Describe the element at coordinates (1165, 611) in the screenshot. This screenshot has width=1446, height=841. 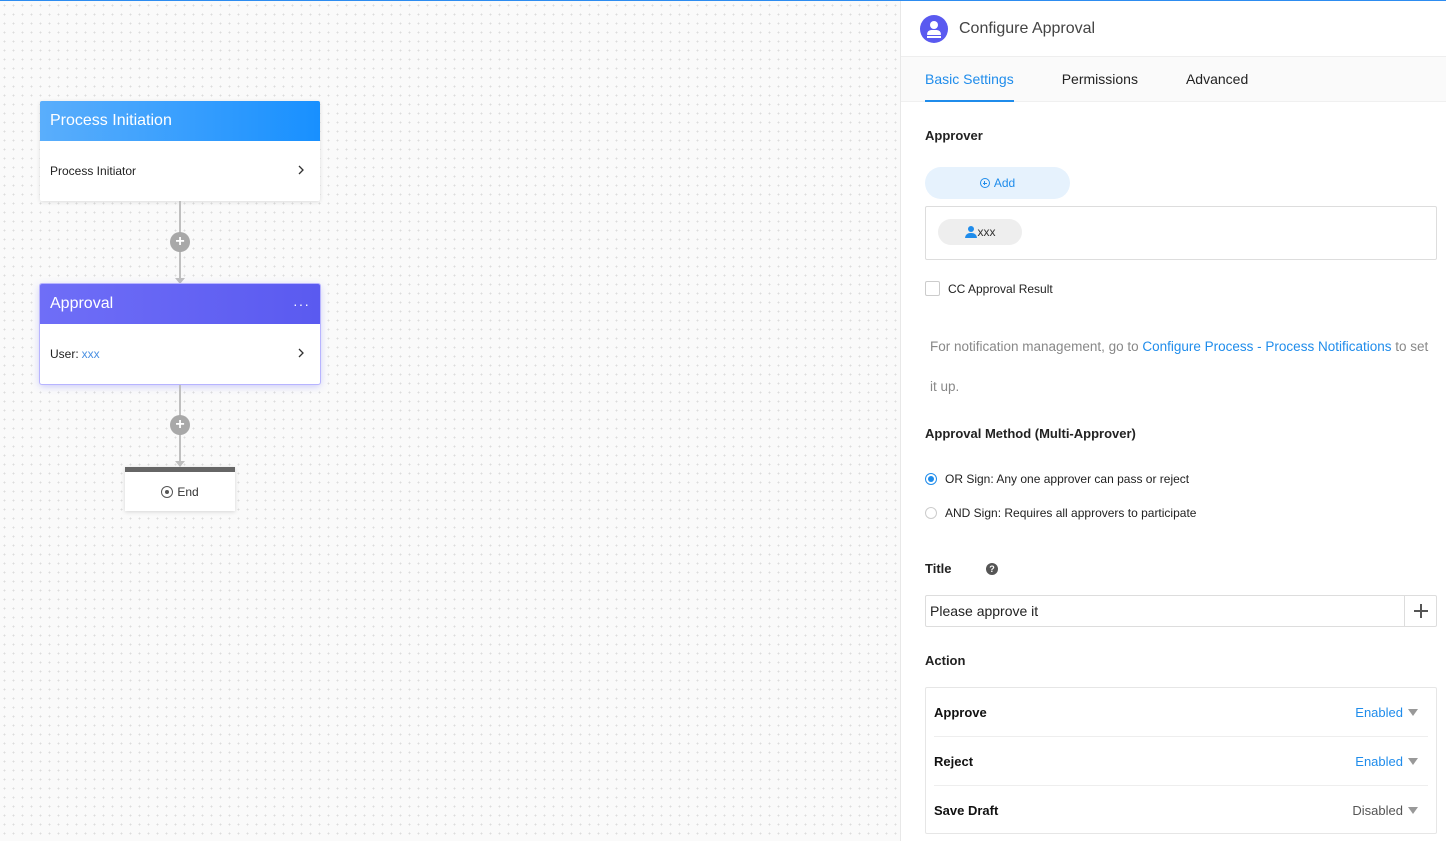
I see `title-input` at that location.